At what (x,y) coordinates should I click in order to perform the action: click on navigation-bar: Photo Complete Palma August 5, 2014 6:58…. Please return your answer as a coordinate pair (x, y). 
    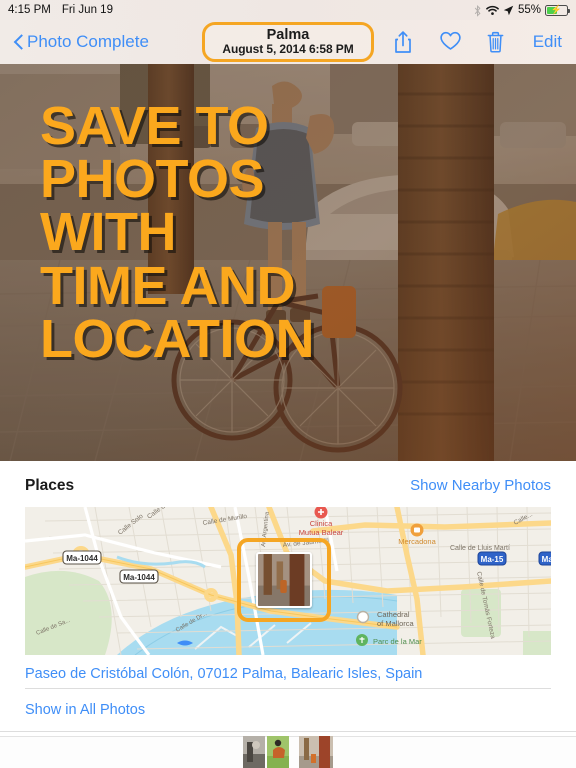
    Looking at the image, I should click on (288, 42).